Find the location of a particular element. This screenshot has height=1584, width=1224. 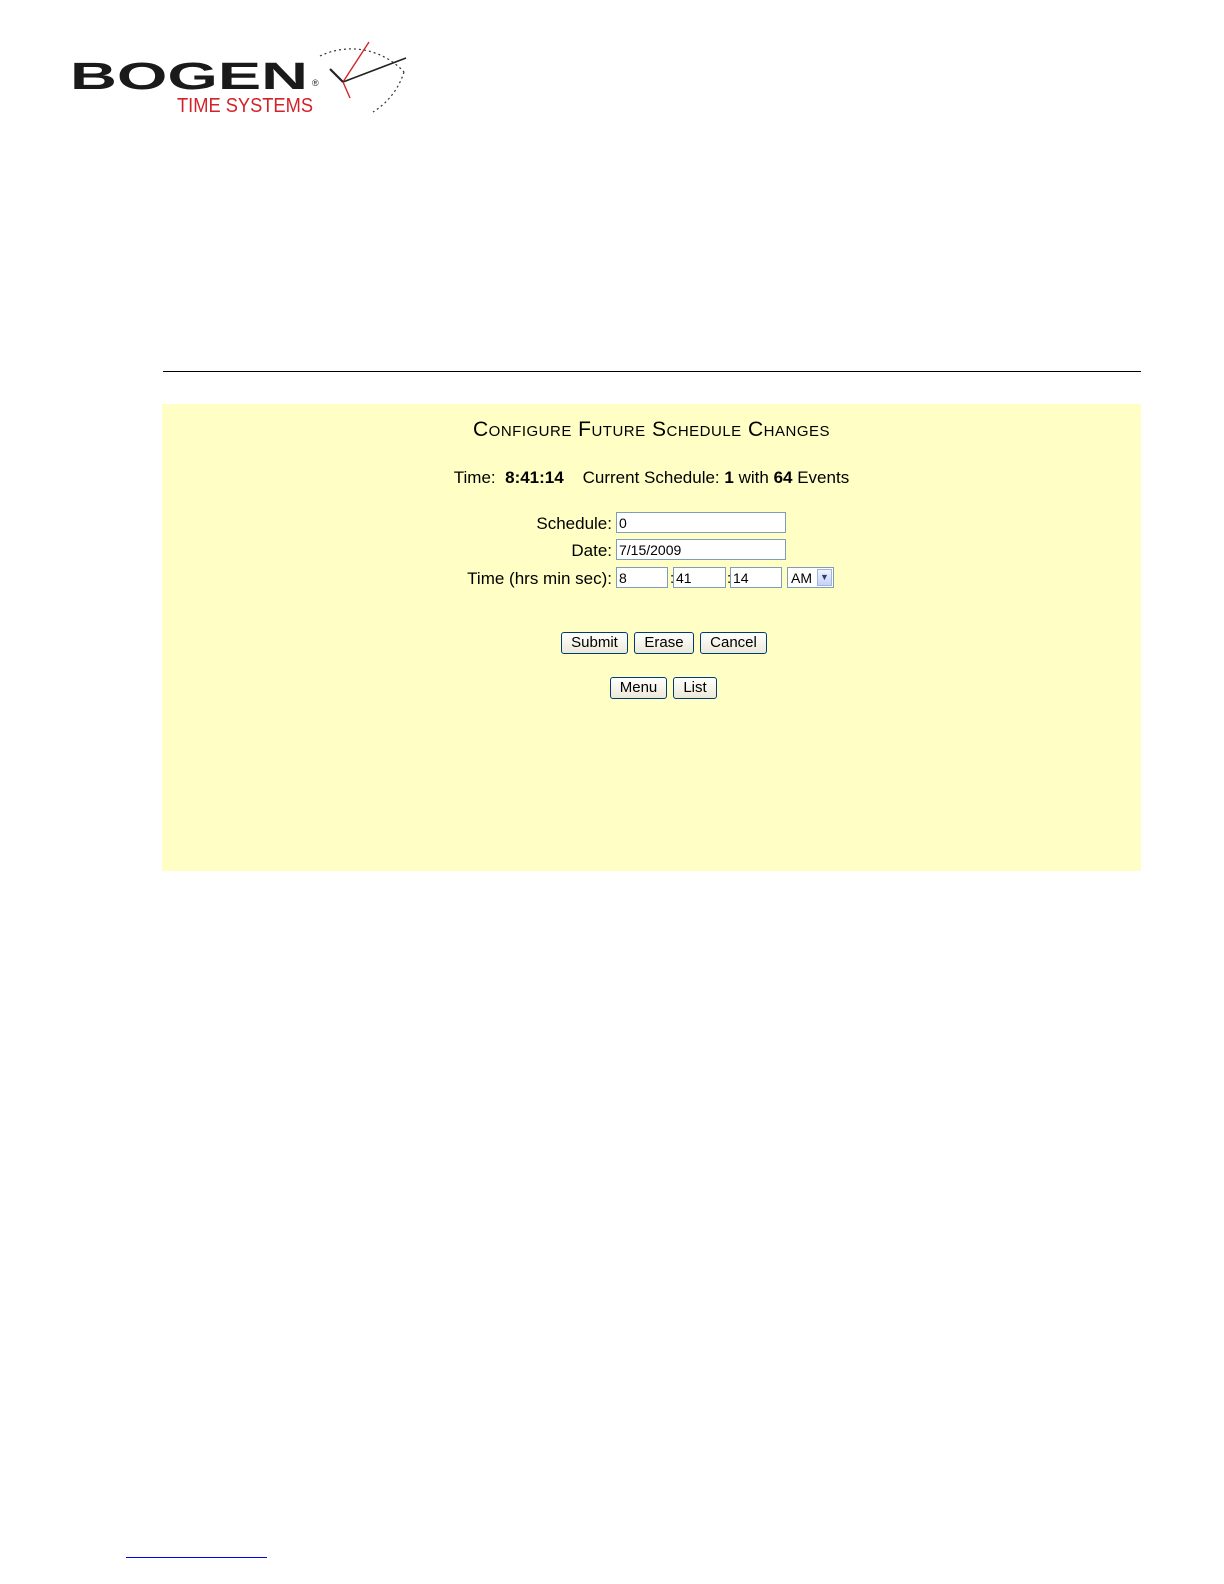

seconds-input is located at coordinates (756, 577).